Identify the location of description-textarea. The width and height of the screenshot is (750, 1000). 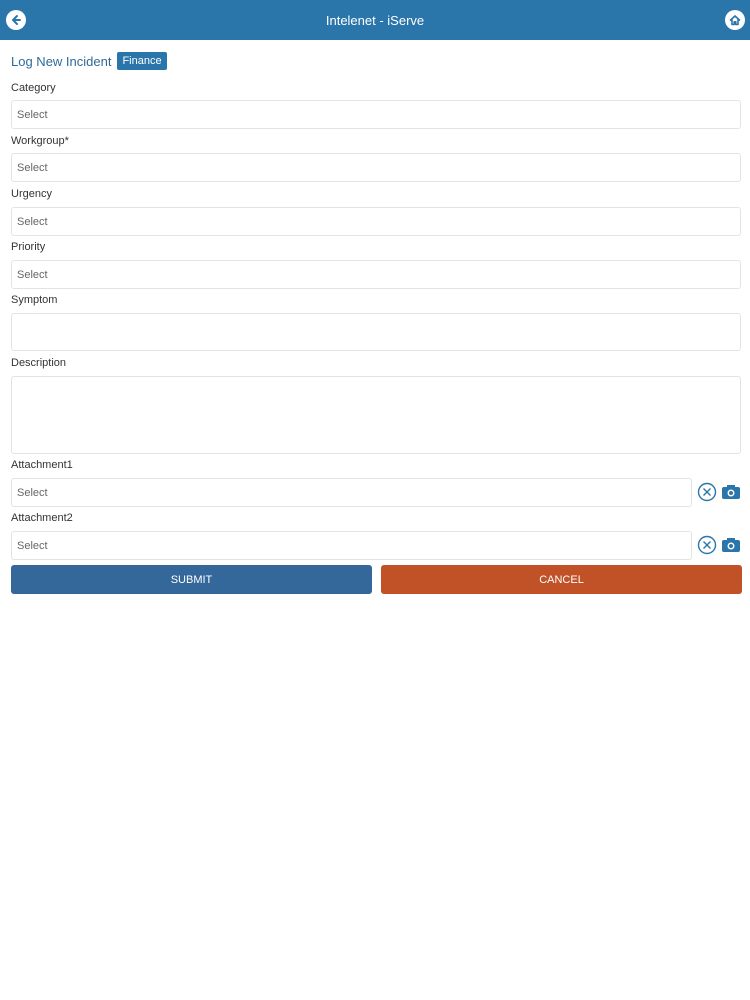
(376, 415).